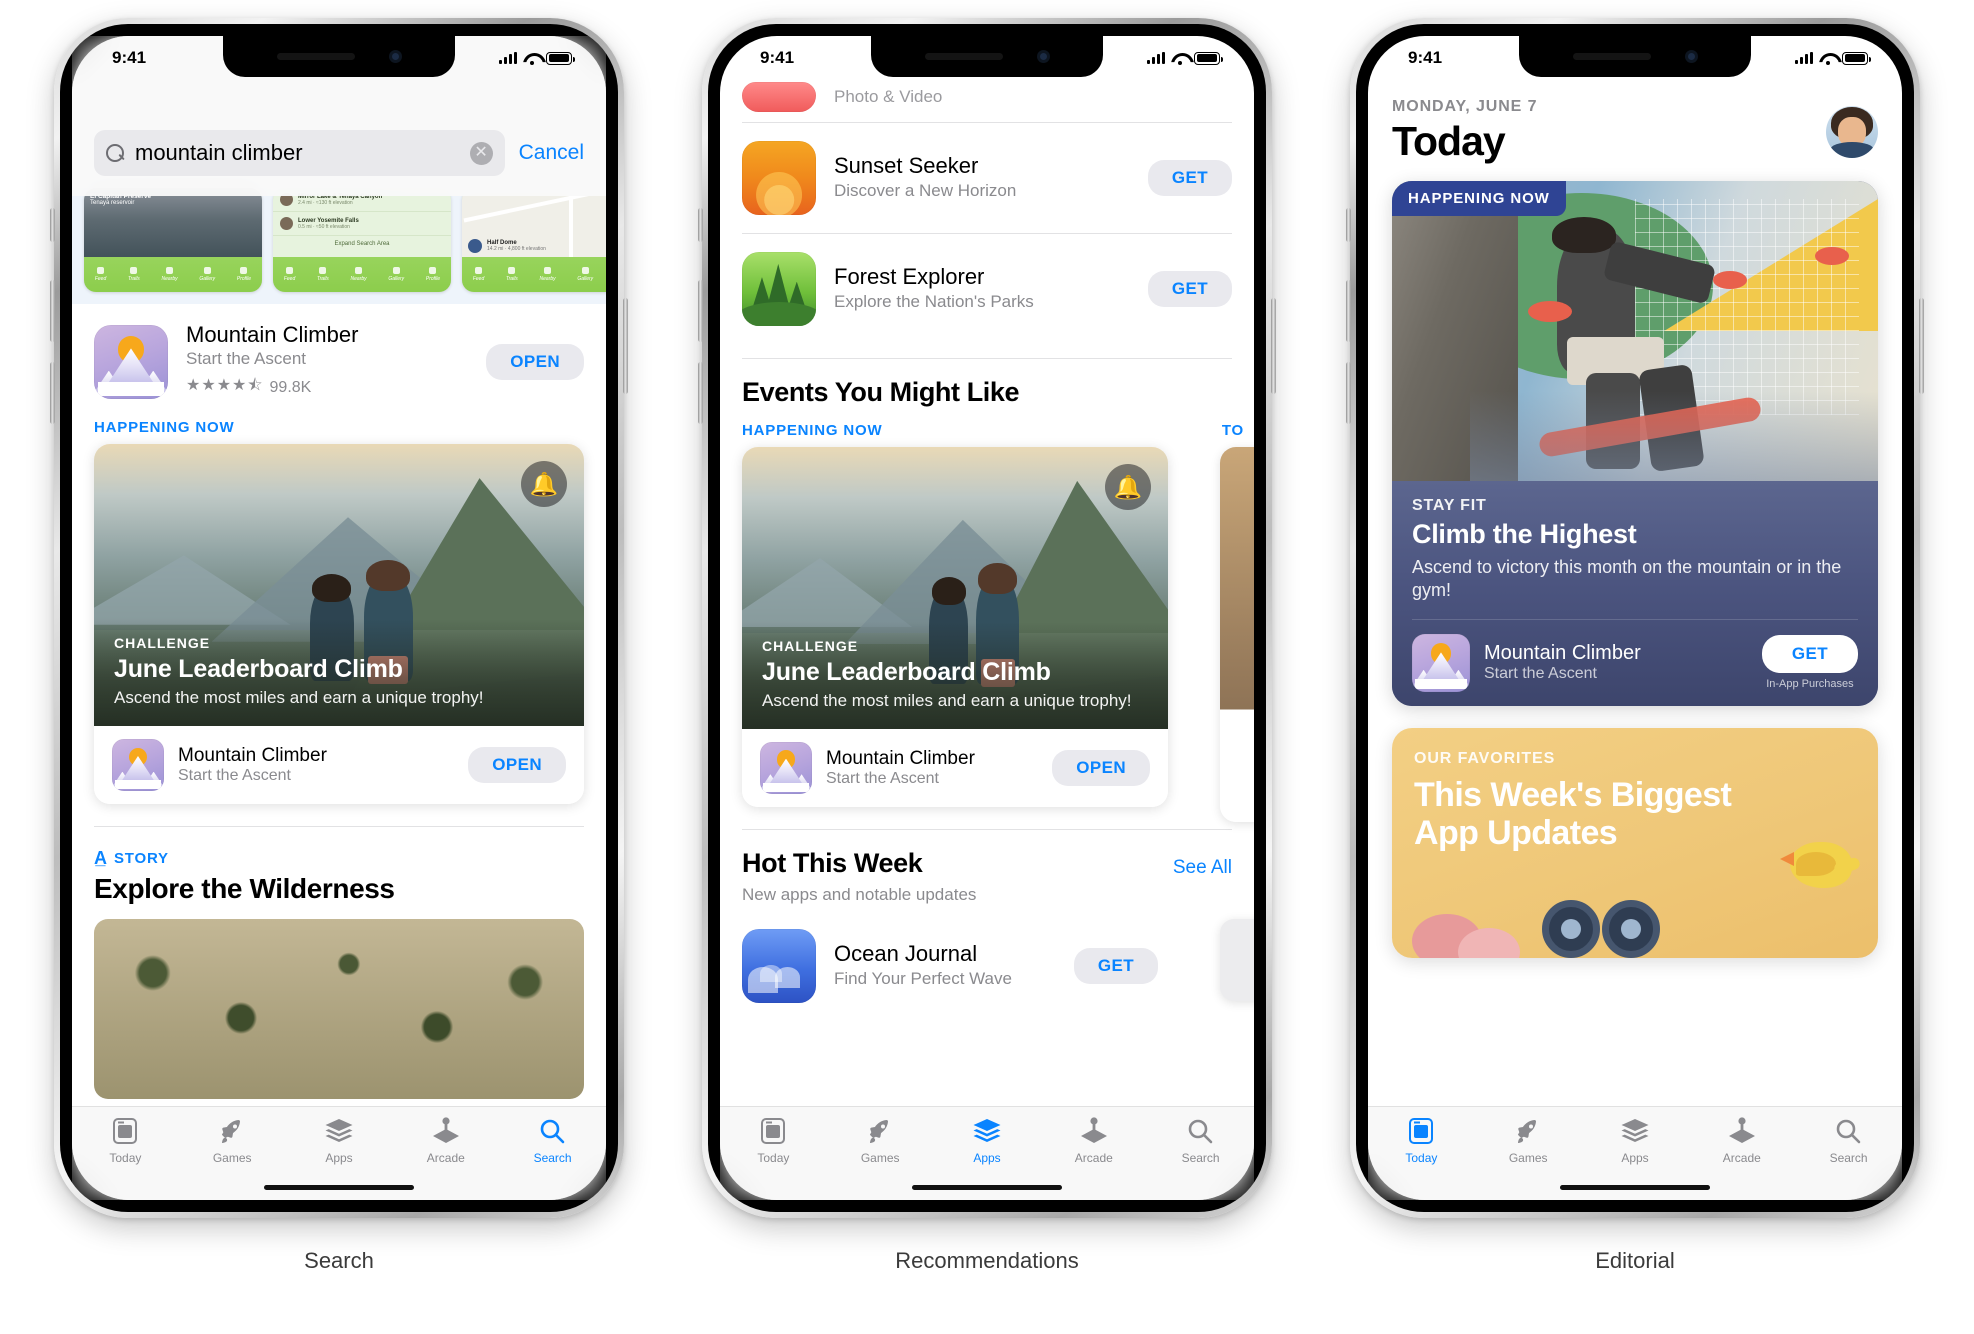  I want to click on next-event-card-peek, so click(1237, 634).